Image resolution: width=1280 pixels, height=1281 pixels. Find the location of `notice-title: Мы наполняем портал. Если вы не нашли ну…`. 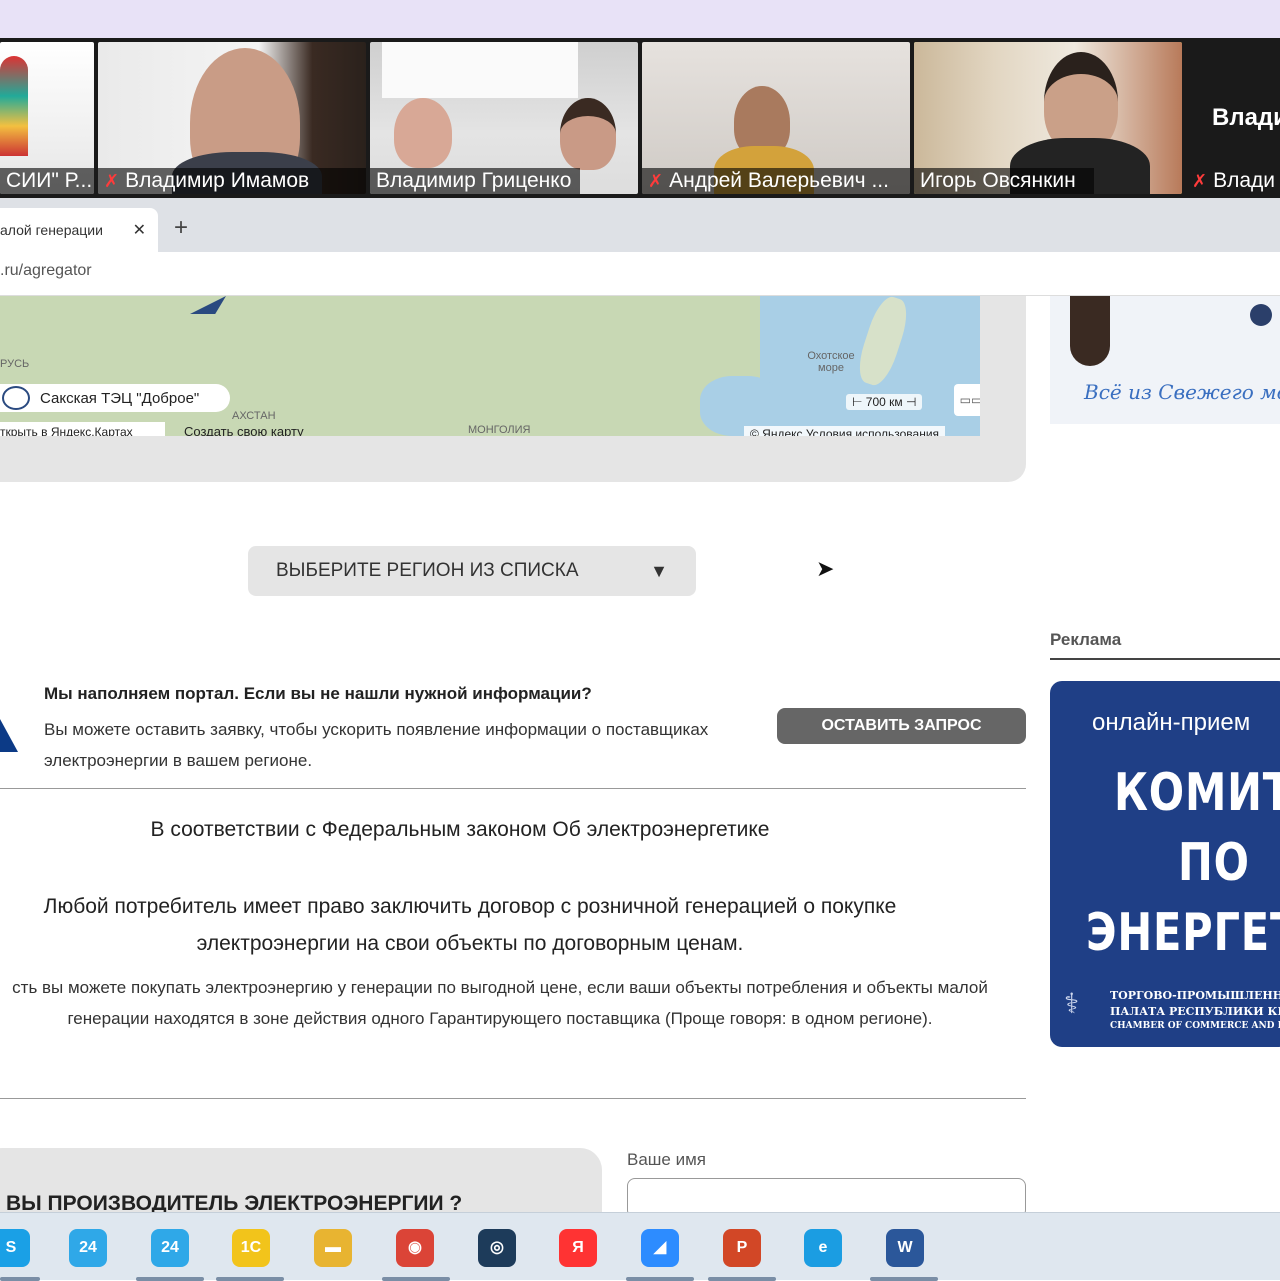

notice-title: Мы наполняем портал. Если вы не нашли ну… is located at coordinates (318, 693).